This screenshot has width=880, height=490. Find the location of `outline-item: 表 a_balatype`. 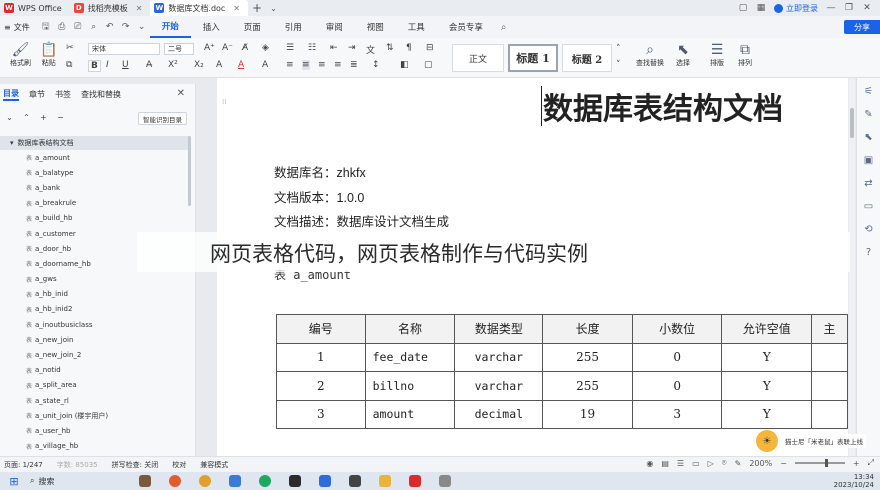

outline-item: 表 a_balatype is located at coordinates (95, 172).